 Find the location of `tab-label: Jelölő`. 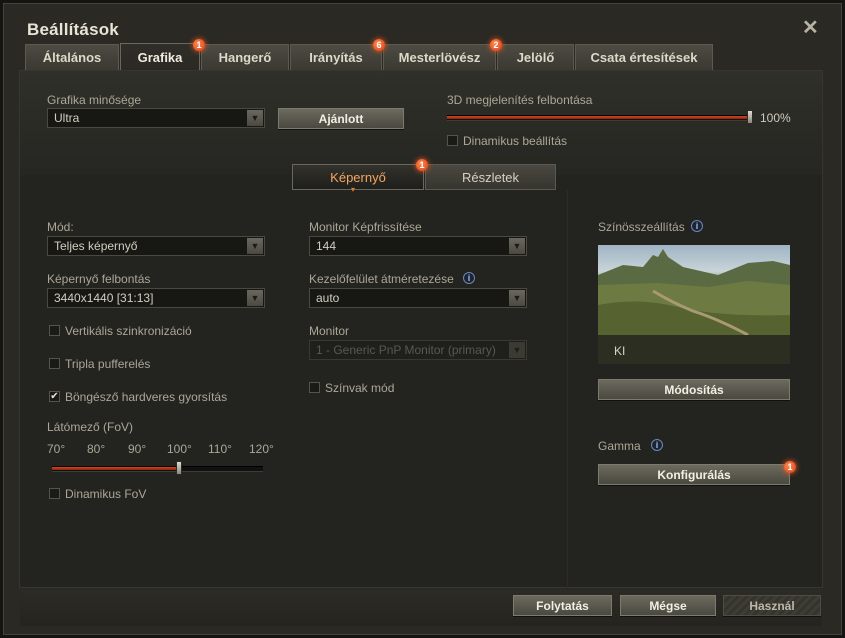

tab-label: Jelölő is located at coordinates (535, 57).